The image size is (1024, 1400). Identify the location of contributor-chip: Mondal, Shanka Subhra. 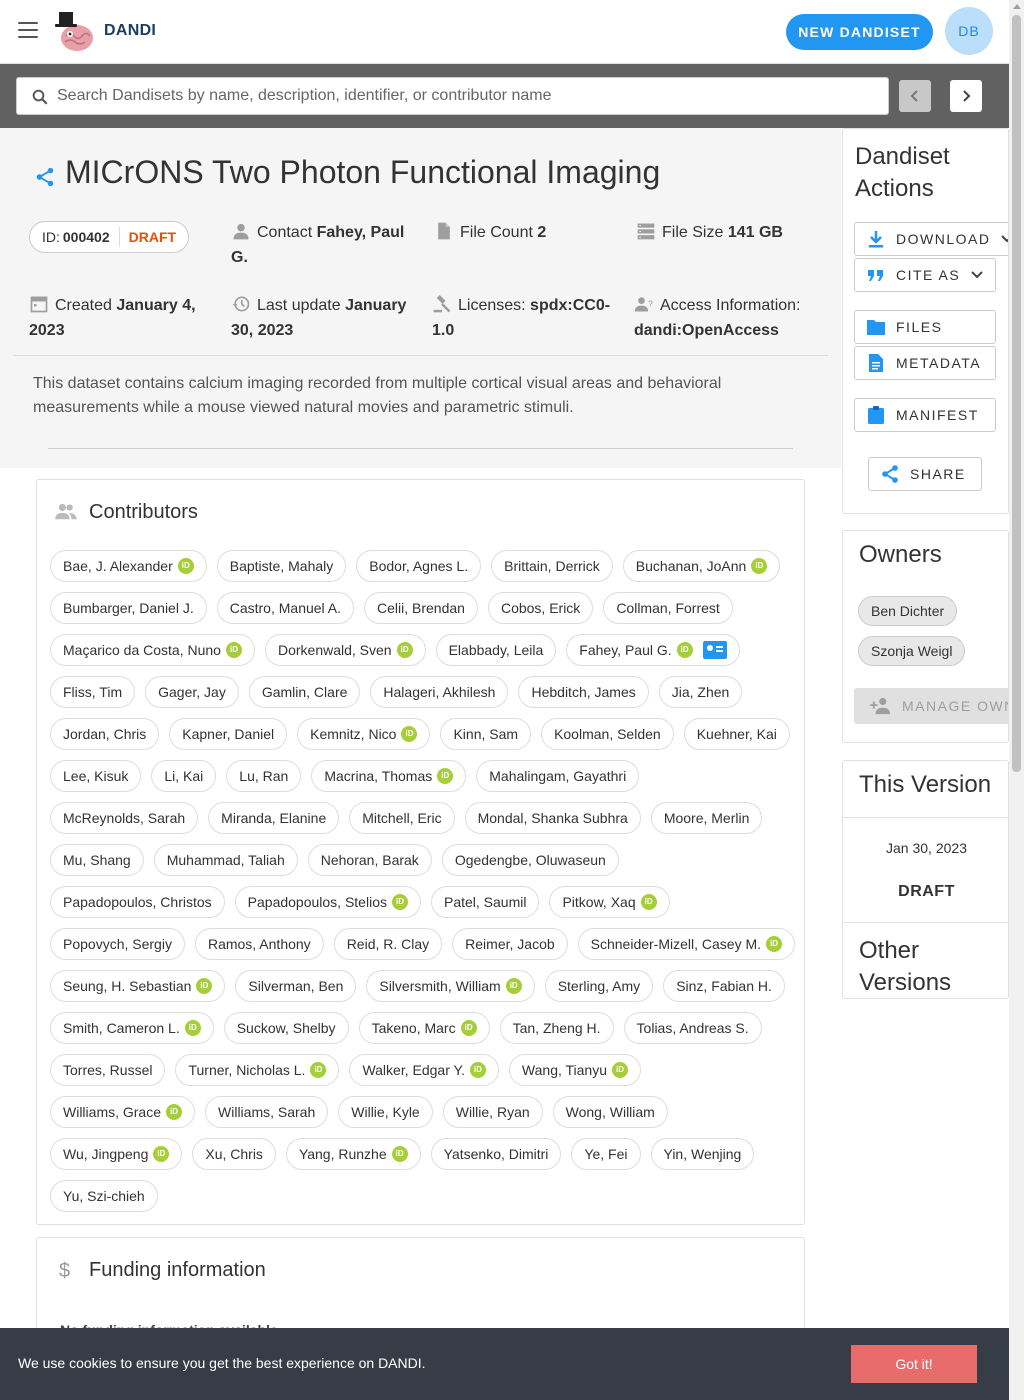
(552, 818).